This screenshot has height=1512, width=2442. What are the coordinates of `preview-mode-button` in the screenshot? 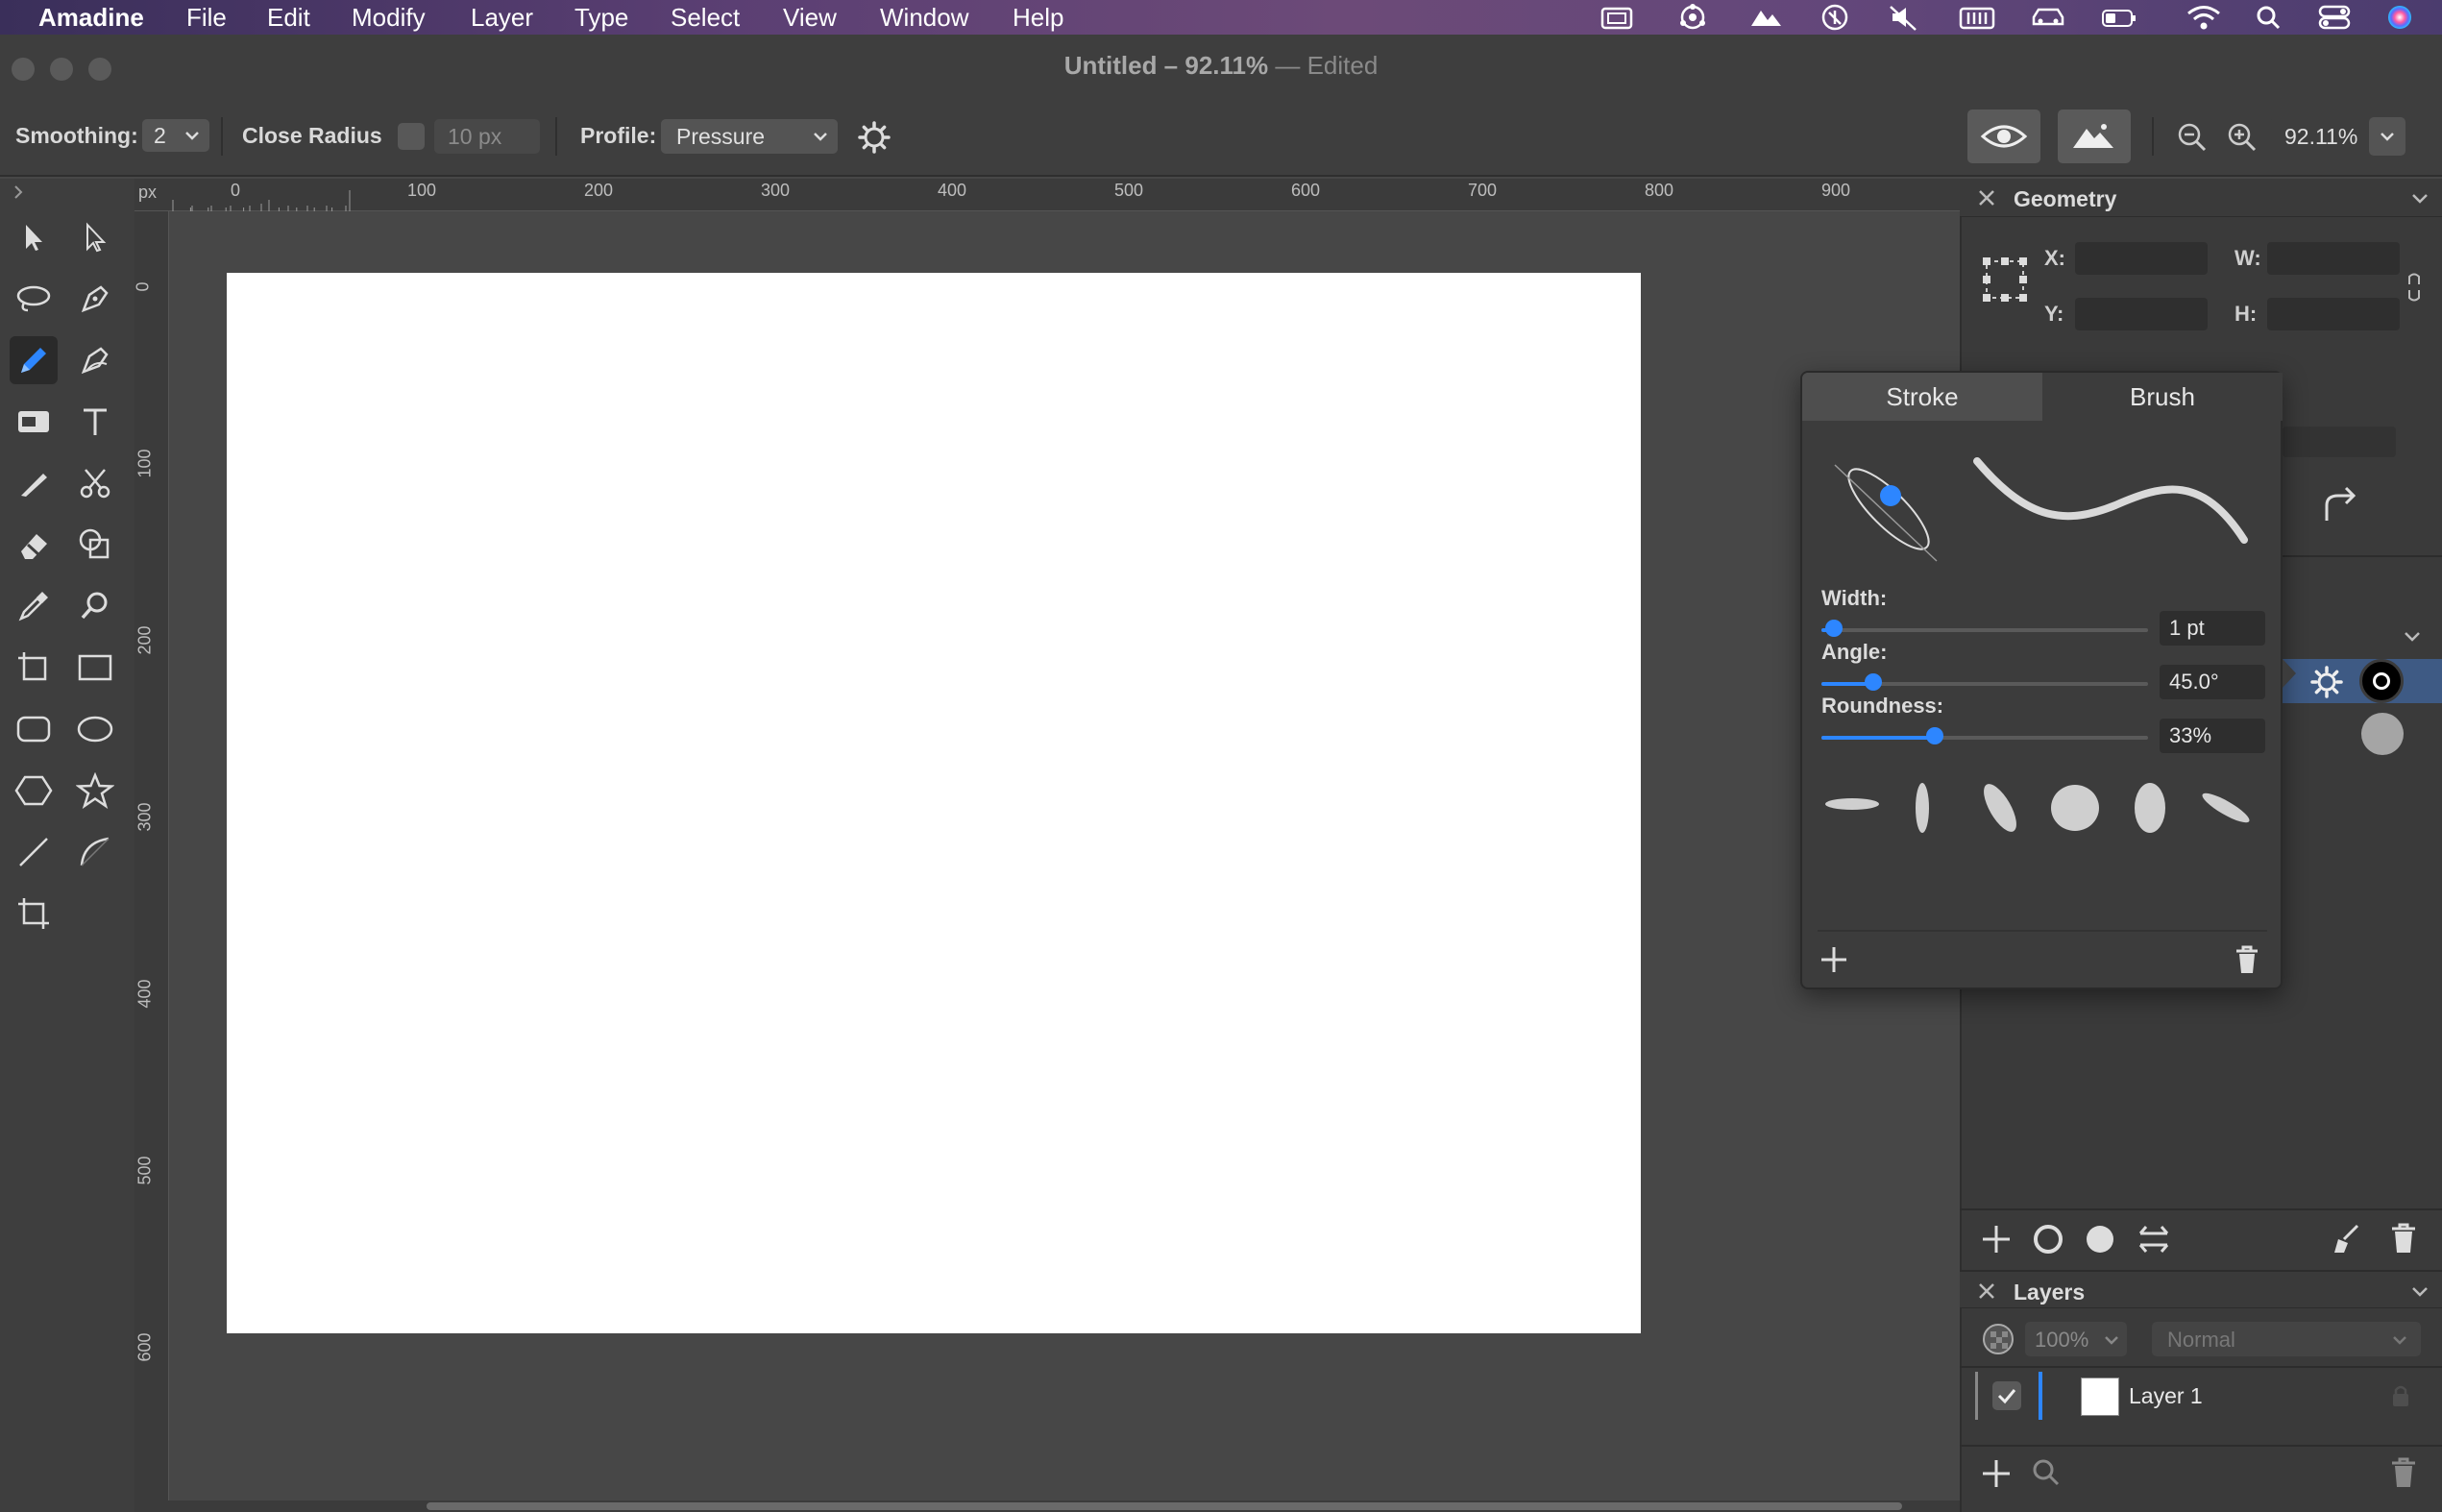 It's located at (2004, 136).